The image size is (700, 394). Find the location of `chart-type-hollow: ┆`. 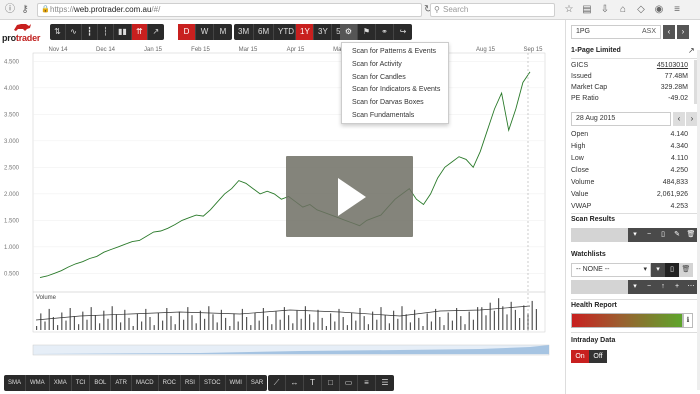

chart-type-hollow: ┆ is located at coordinates (106, 32).